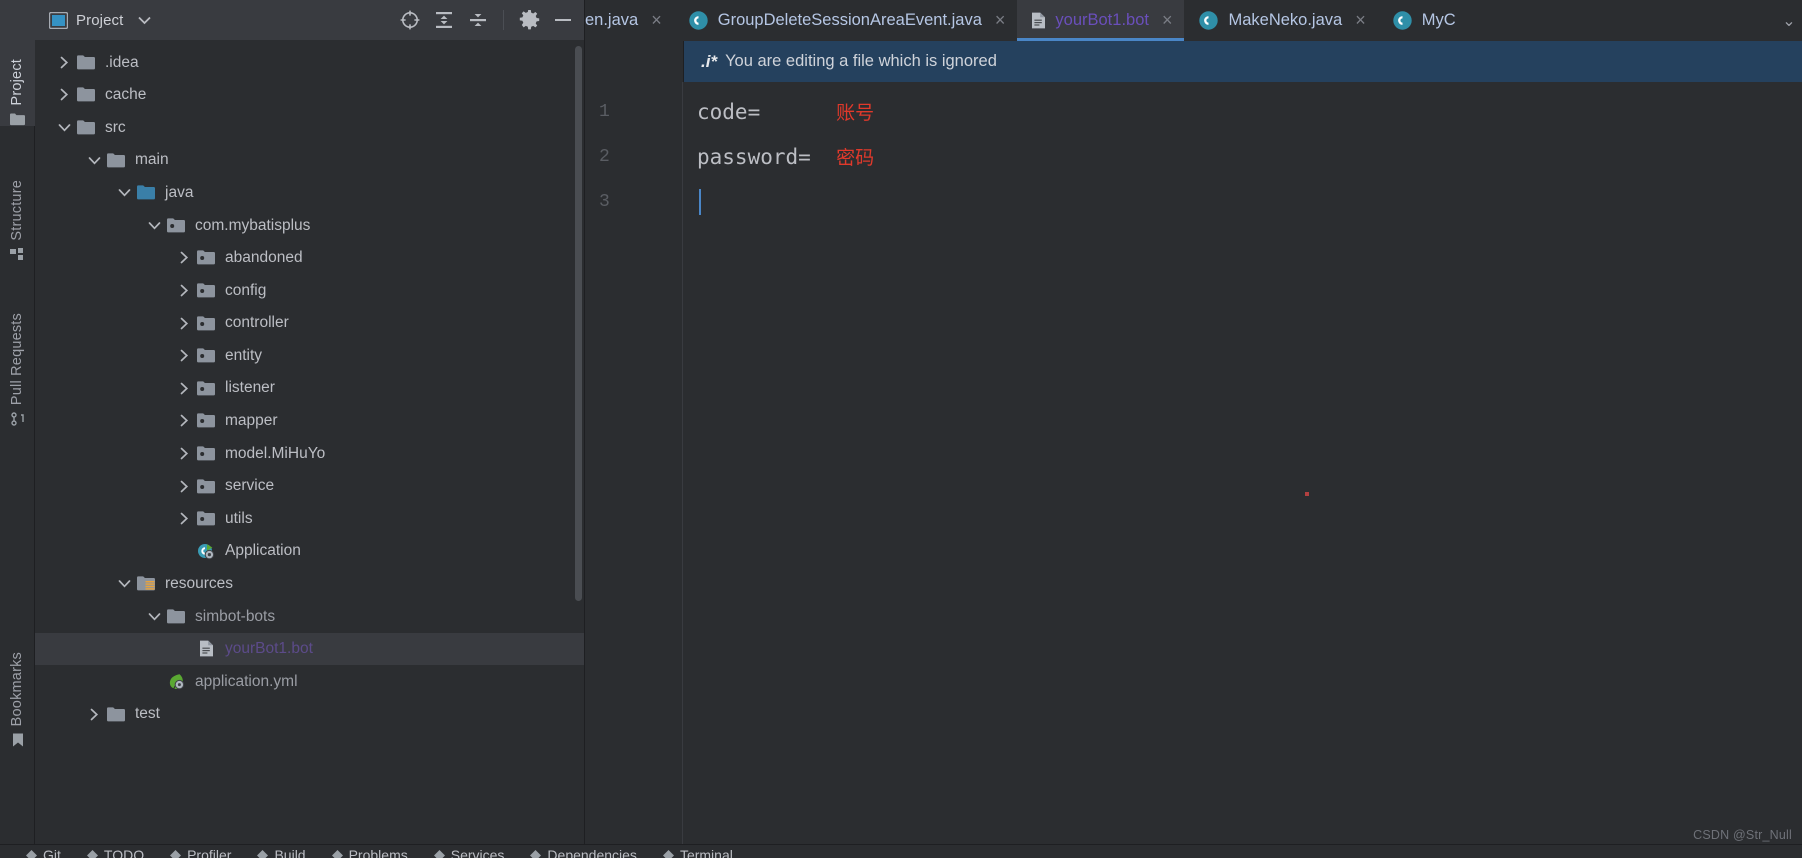 This screenshot has height=858, width=1802. I want to click on tree-row: resources, so click(309, 584).